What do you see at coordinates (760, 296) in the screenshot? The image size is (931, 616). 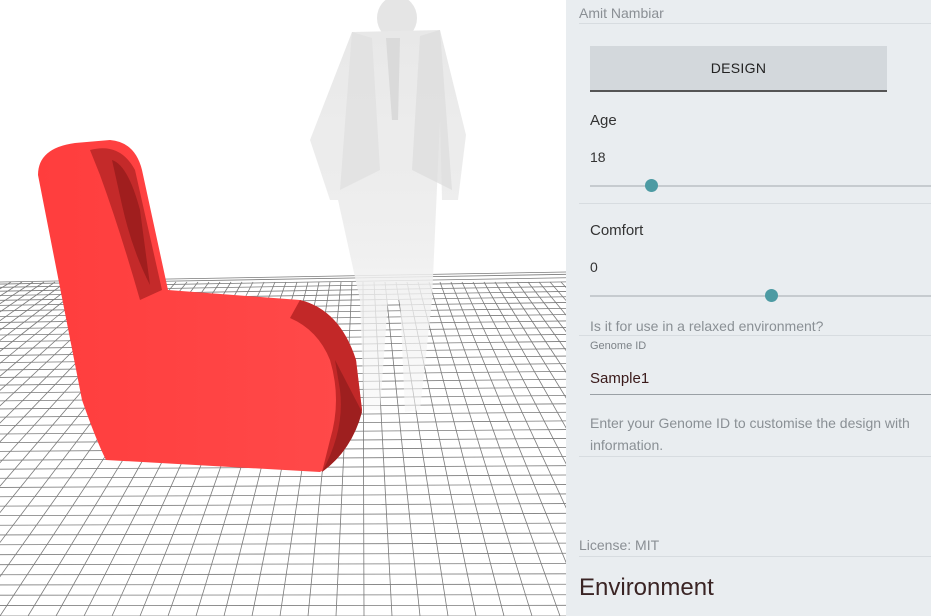 I see `comfort-slider-track` at bounding box center [760, 296].